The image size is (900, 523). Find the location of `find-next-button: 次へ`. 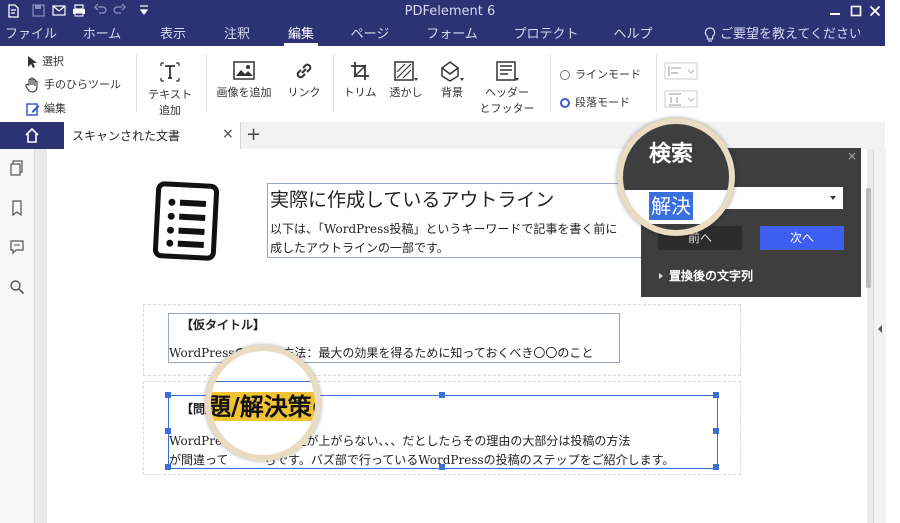

find-next-button: 次へ is located at coordinates (802, 238).